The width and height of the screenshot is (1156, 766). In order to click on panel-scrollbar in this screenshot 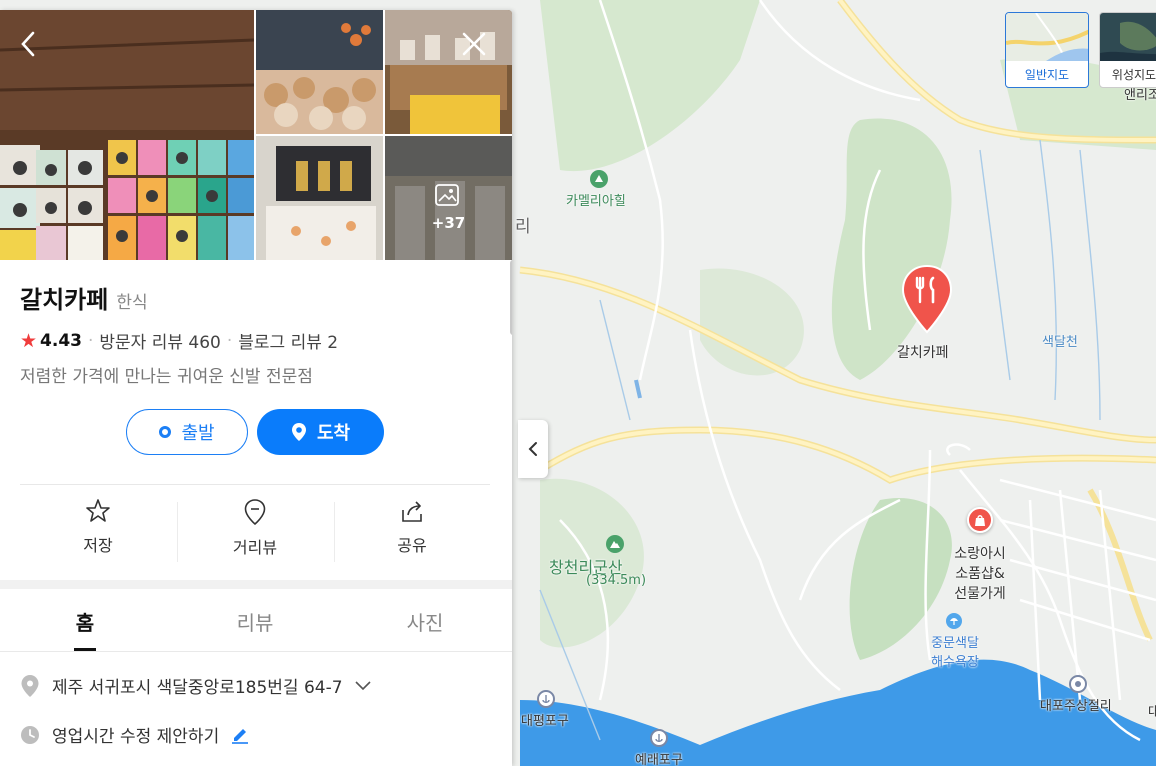, I will do `click(511, 297)`.